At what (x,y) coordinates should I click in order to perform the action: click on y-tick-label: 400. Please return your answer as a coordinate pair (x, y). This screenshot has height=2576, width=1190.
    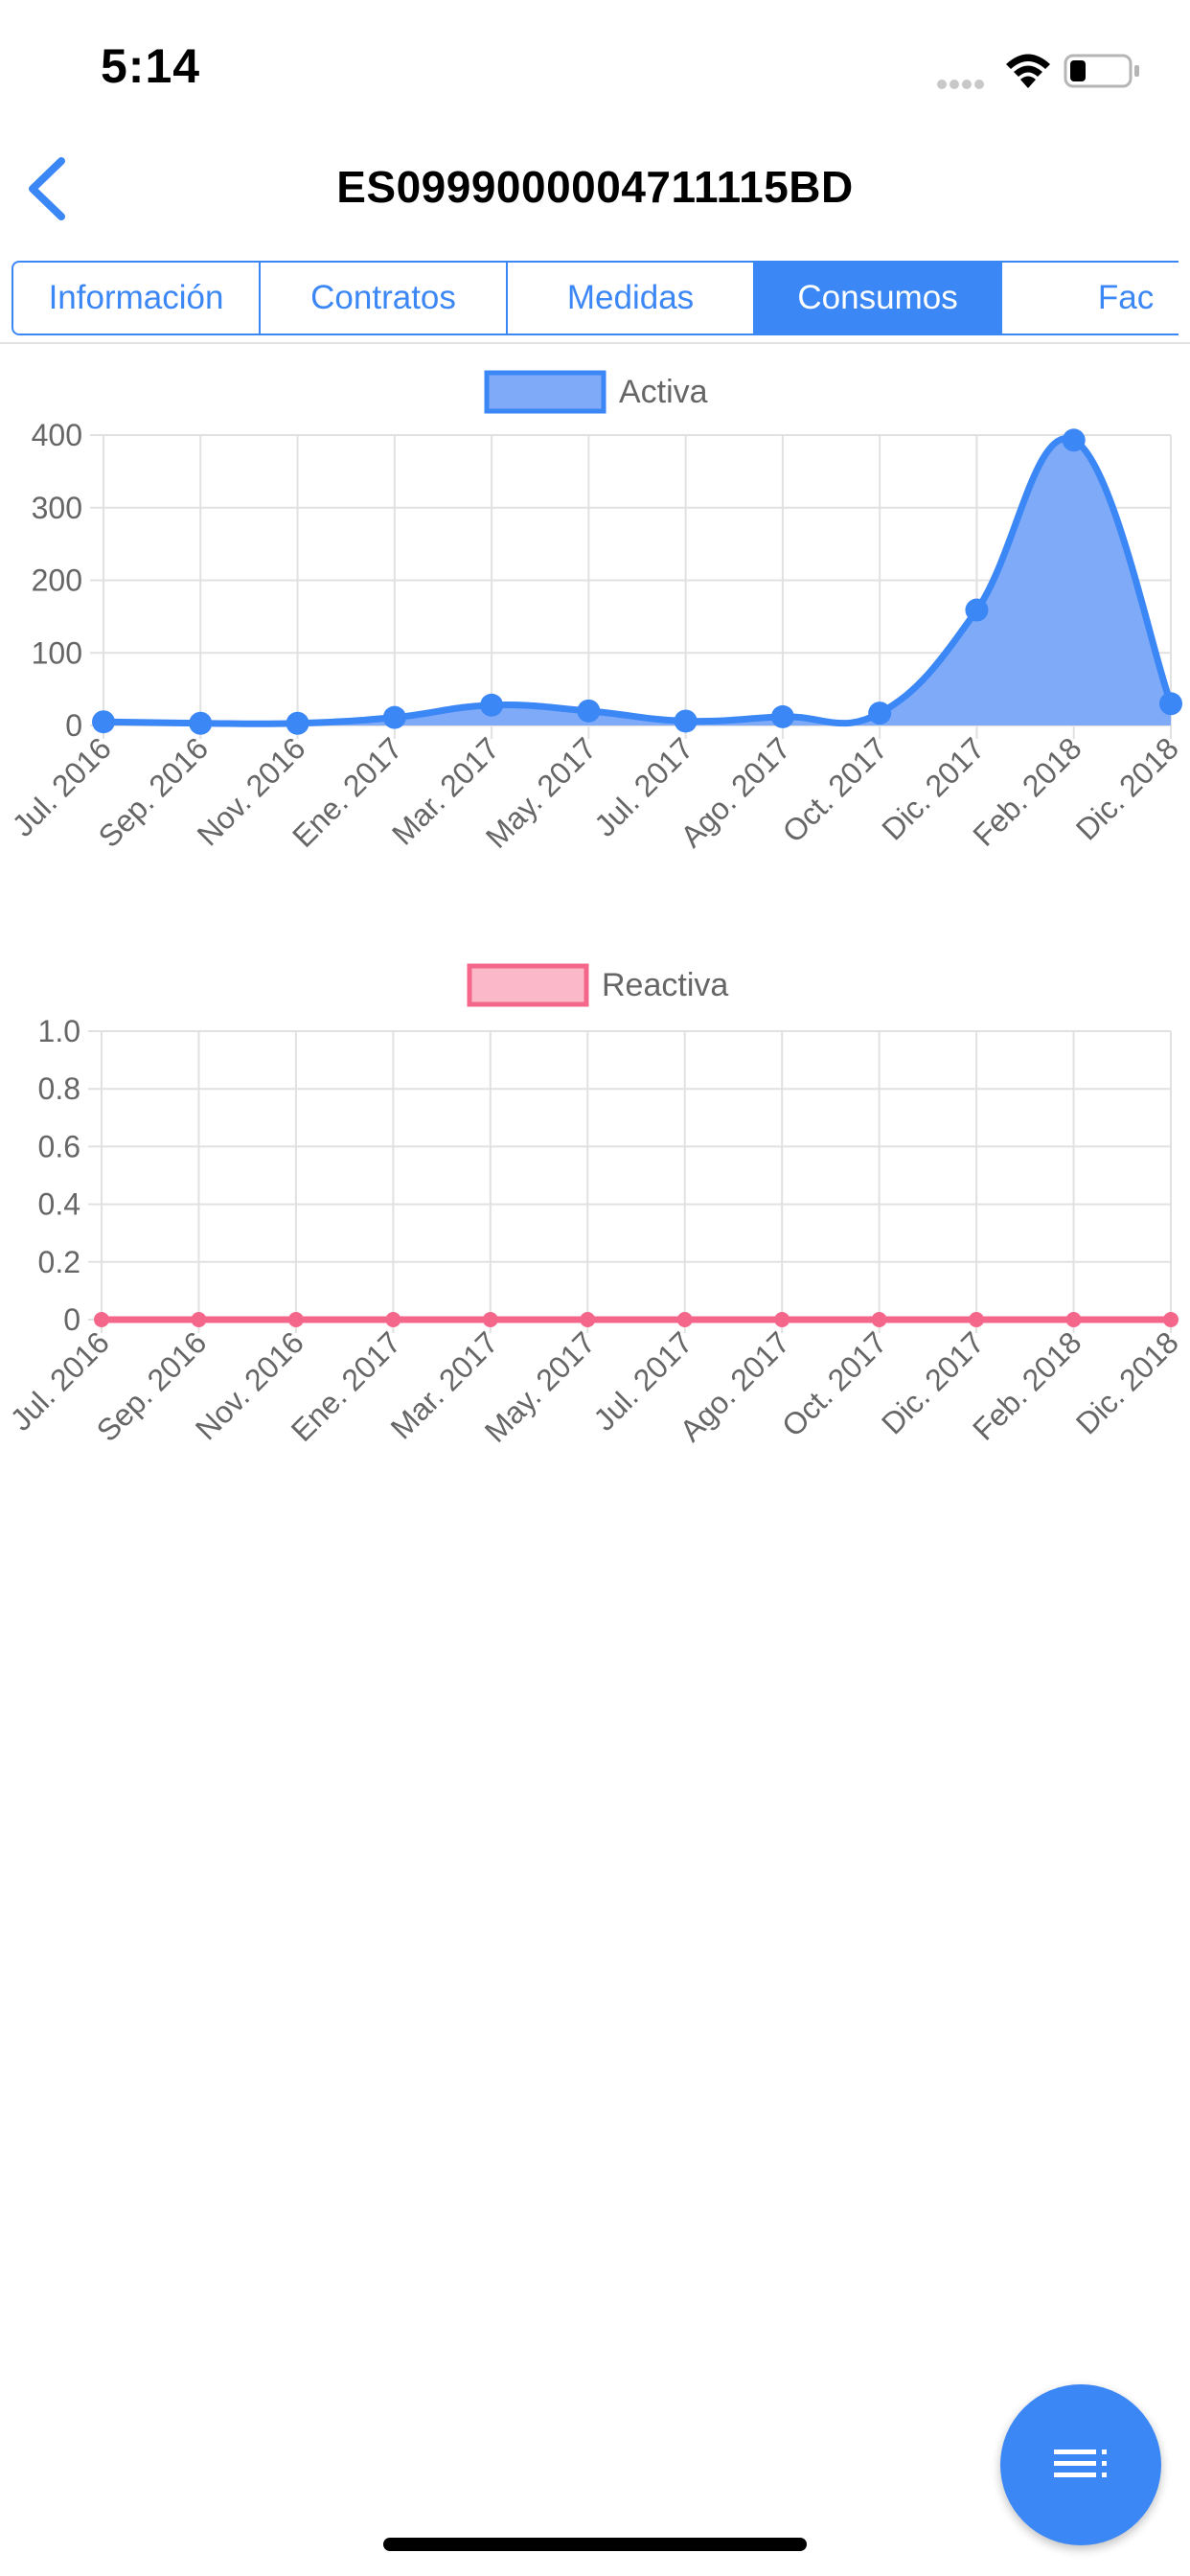
    Looking at the image, I should click on (57, 435).